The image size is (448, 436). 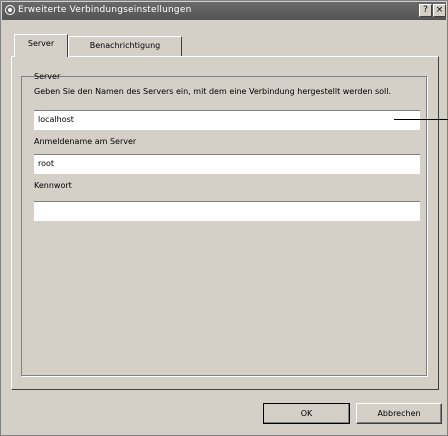 I want to click on window-title: Erweiterte Verbindungseinstellungen, so click(x=105, y=10).